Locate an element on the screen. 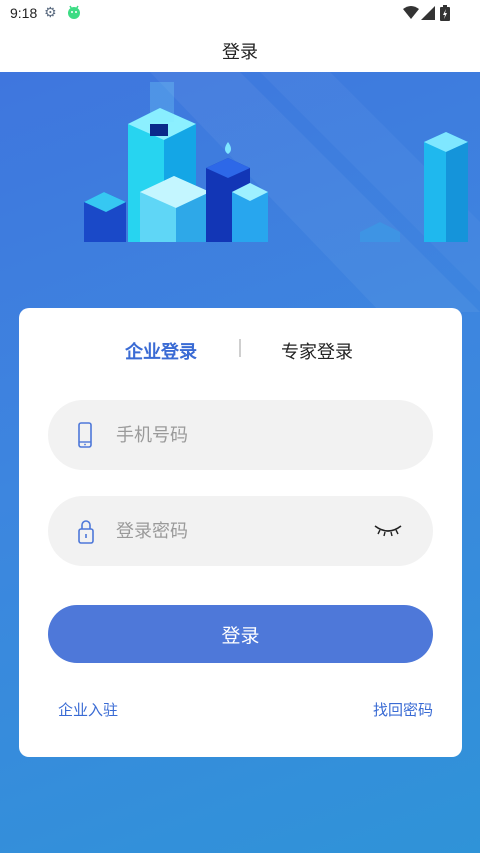 This screenshot has height=853, width=480. nav-bar: 登录 is located at coordinates (240, 50).